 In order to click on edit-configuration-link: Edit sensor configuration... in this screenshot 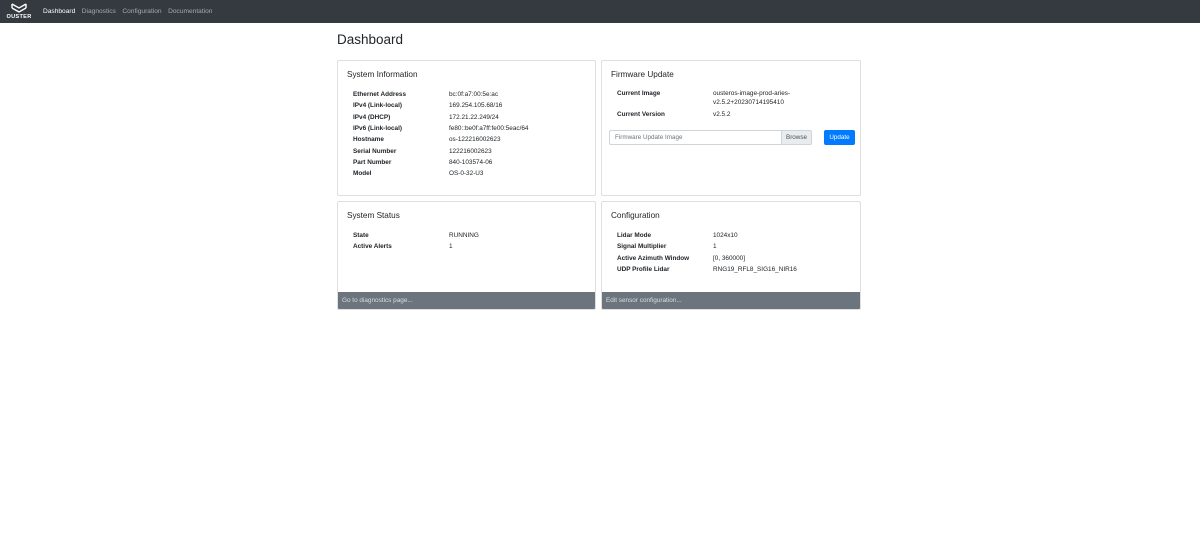, I will do `click(731, 300)`.